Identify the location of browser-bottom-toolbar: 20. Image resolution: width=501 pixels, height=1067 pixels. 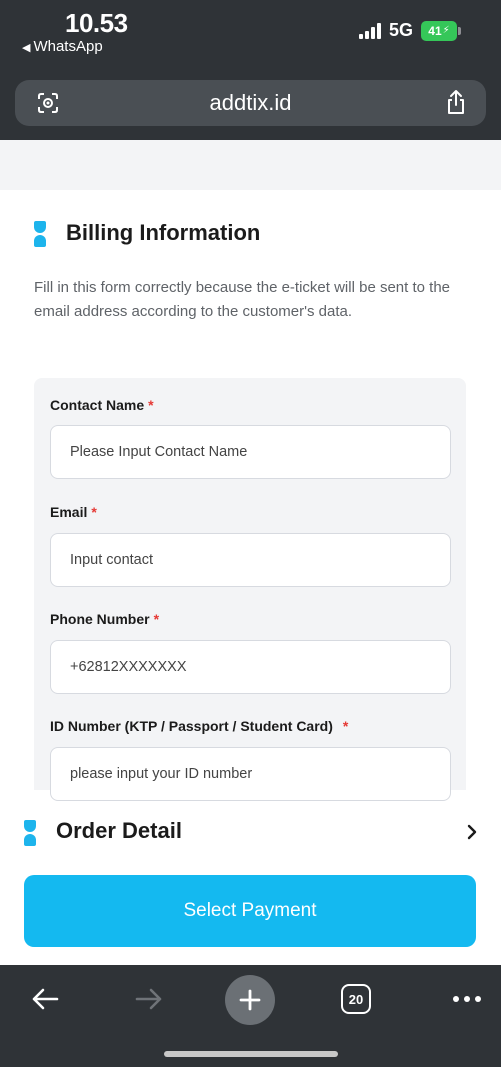
(250, 1016).